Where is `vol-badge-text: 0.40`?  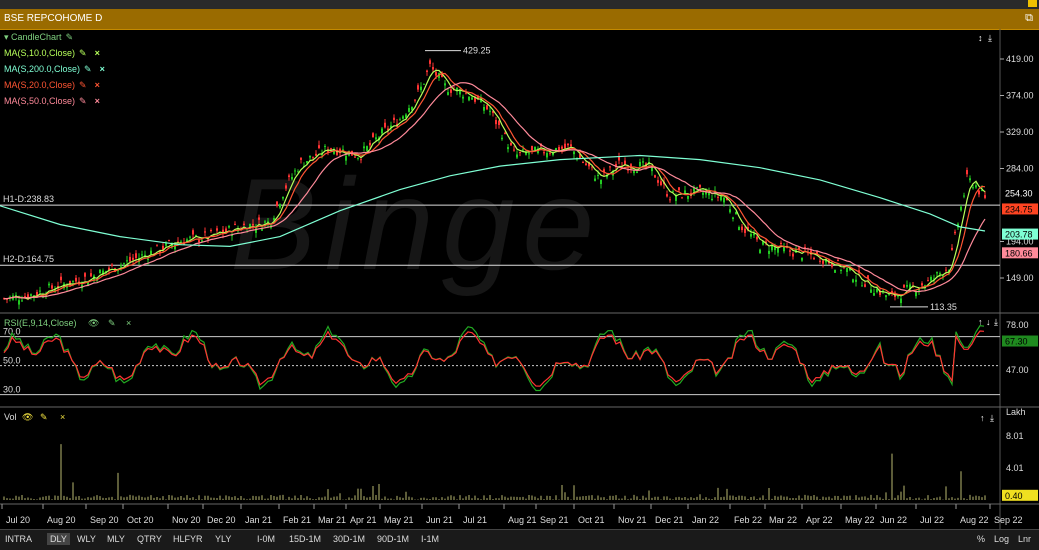 vol-badge-text: 0.40 is located at coordinates (1014, 496).